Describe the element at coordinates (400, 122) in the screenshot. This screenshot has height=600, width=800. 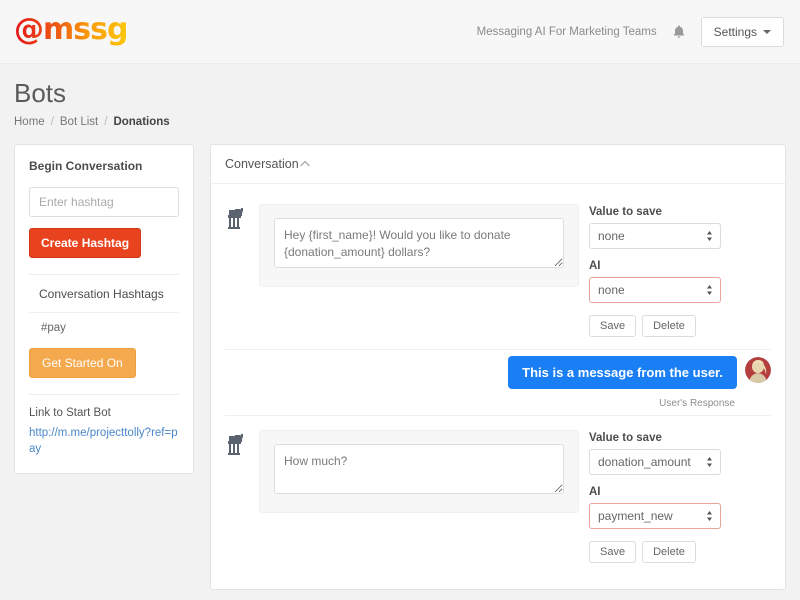
I see `breadcrumb: Home / Bot List / Donations` at that location.